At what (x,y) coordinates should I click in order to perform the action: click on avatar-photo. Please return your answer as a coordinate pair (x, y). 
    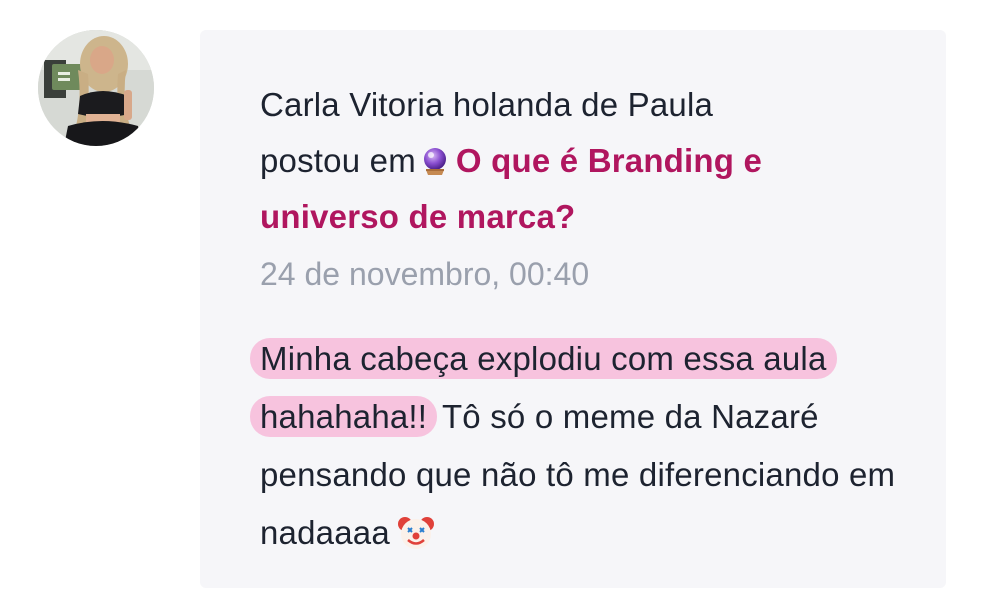
    Looking at the image, I should click on (96, 88).